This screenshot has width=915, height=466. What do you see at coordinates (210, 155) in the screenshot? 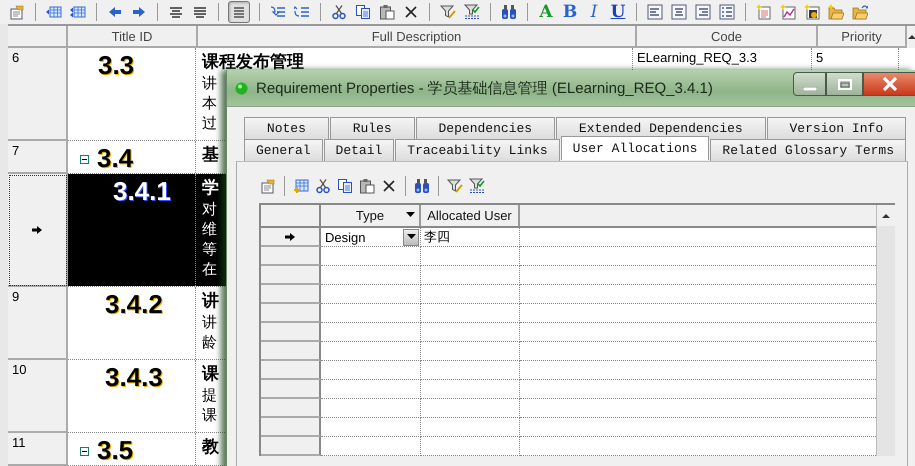
I see `description-heading: 基` at bounding box center [210, 155].